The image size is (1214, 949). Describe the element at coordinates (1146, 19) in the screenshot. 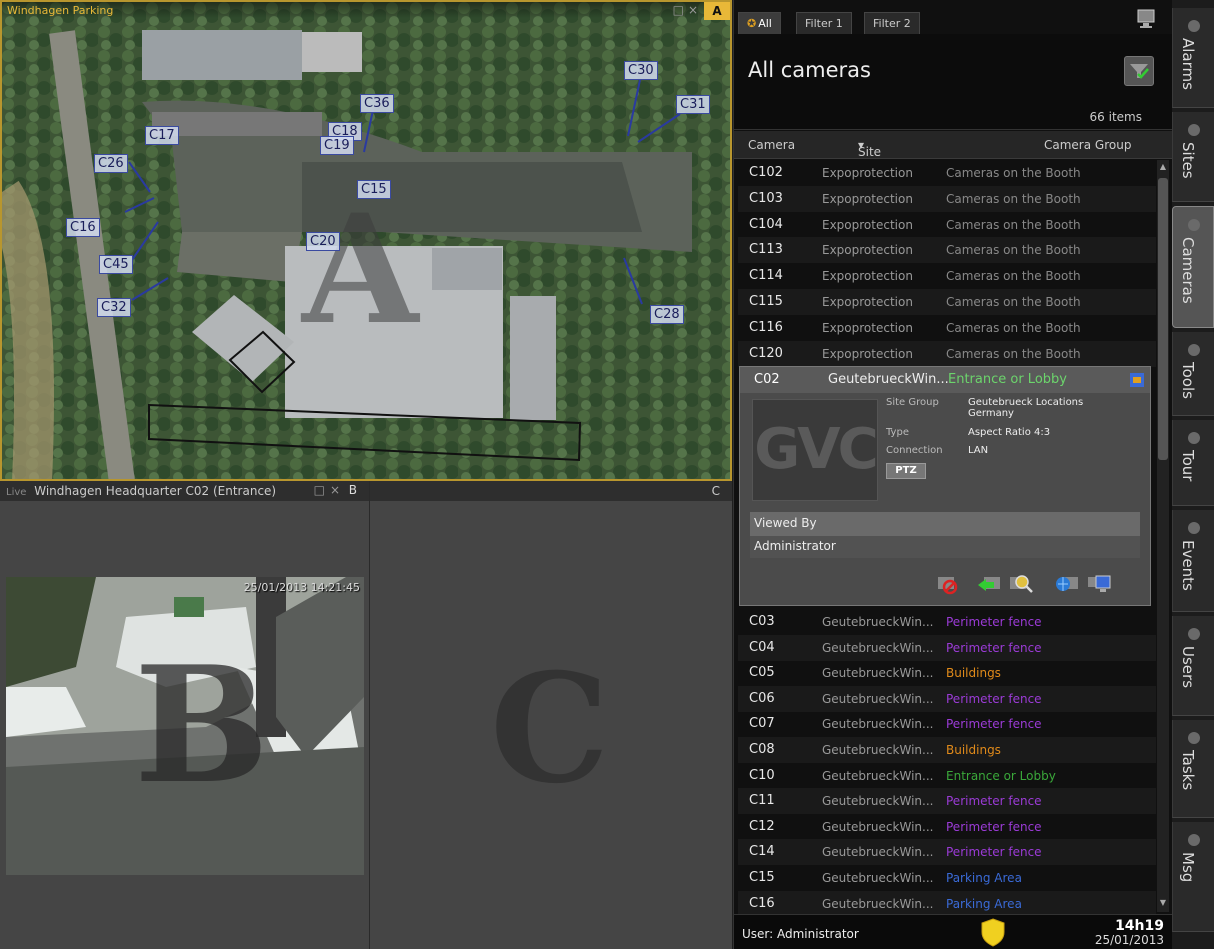

I see `monitor-icon` at that location.